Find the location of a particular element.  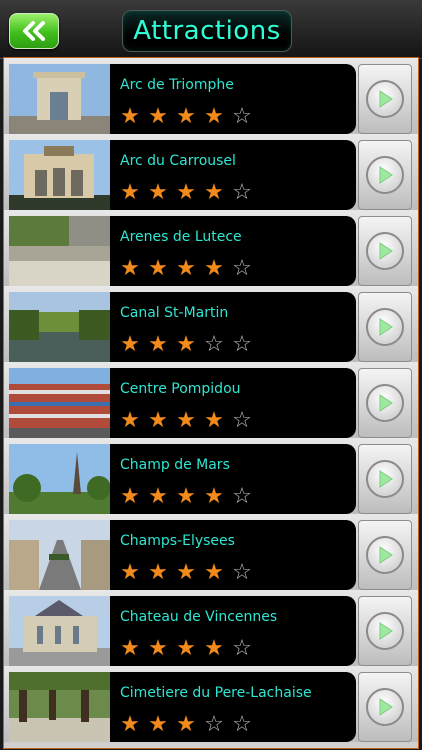

attraction-name: Canal St-Martin is located at coordinates (174, 313).